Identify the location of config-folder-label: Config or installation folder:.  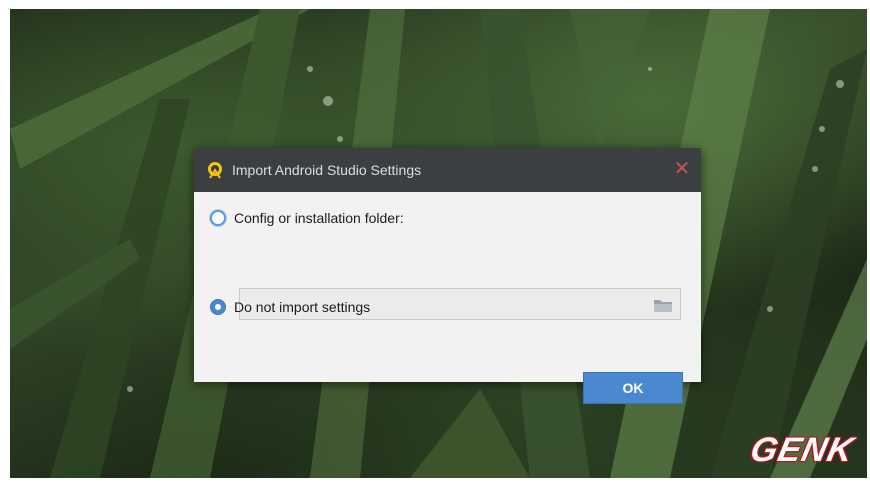
(319, 218).